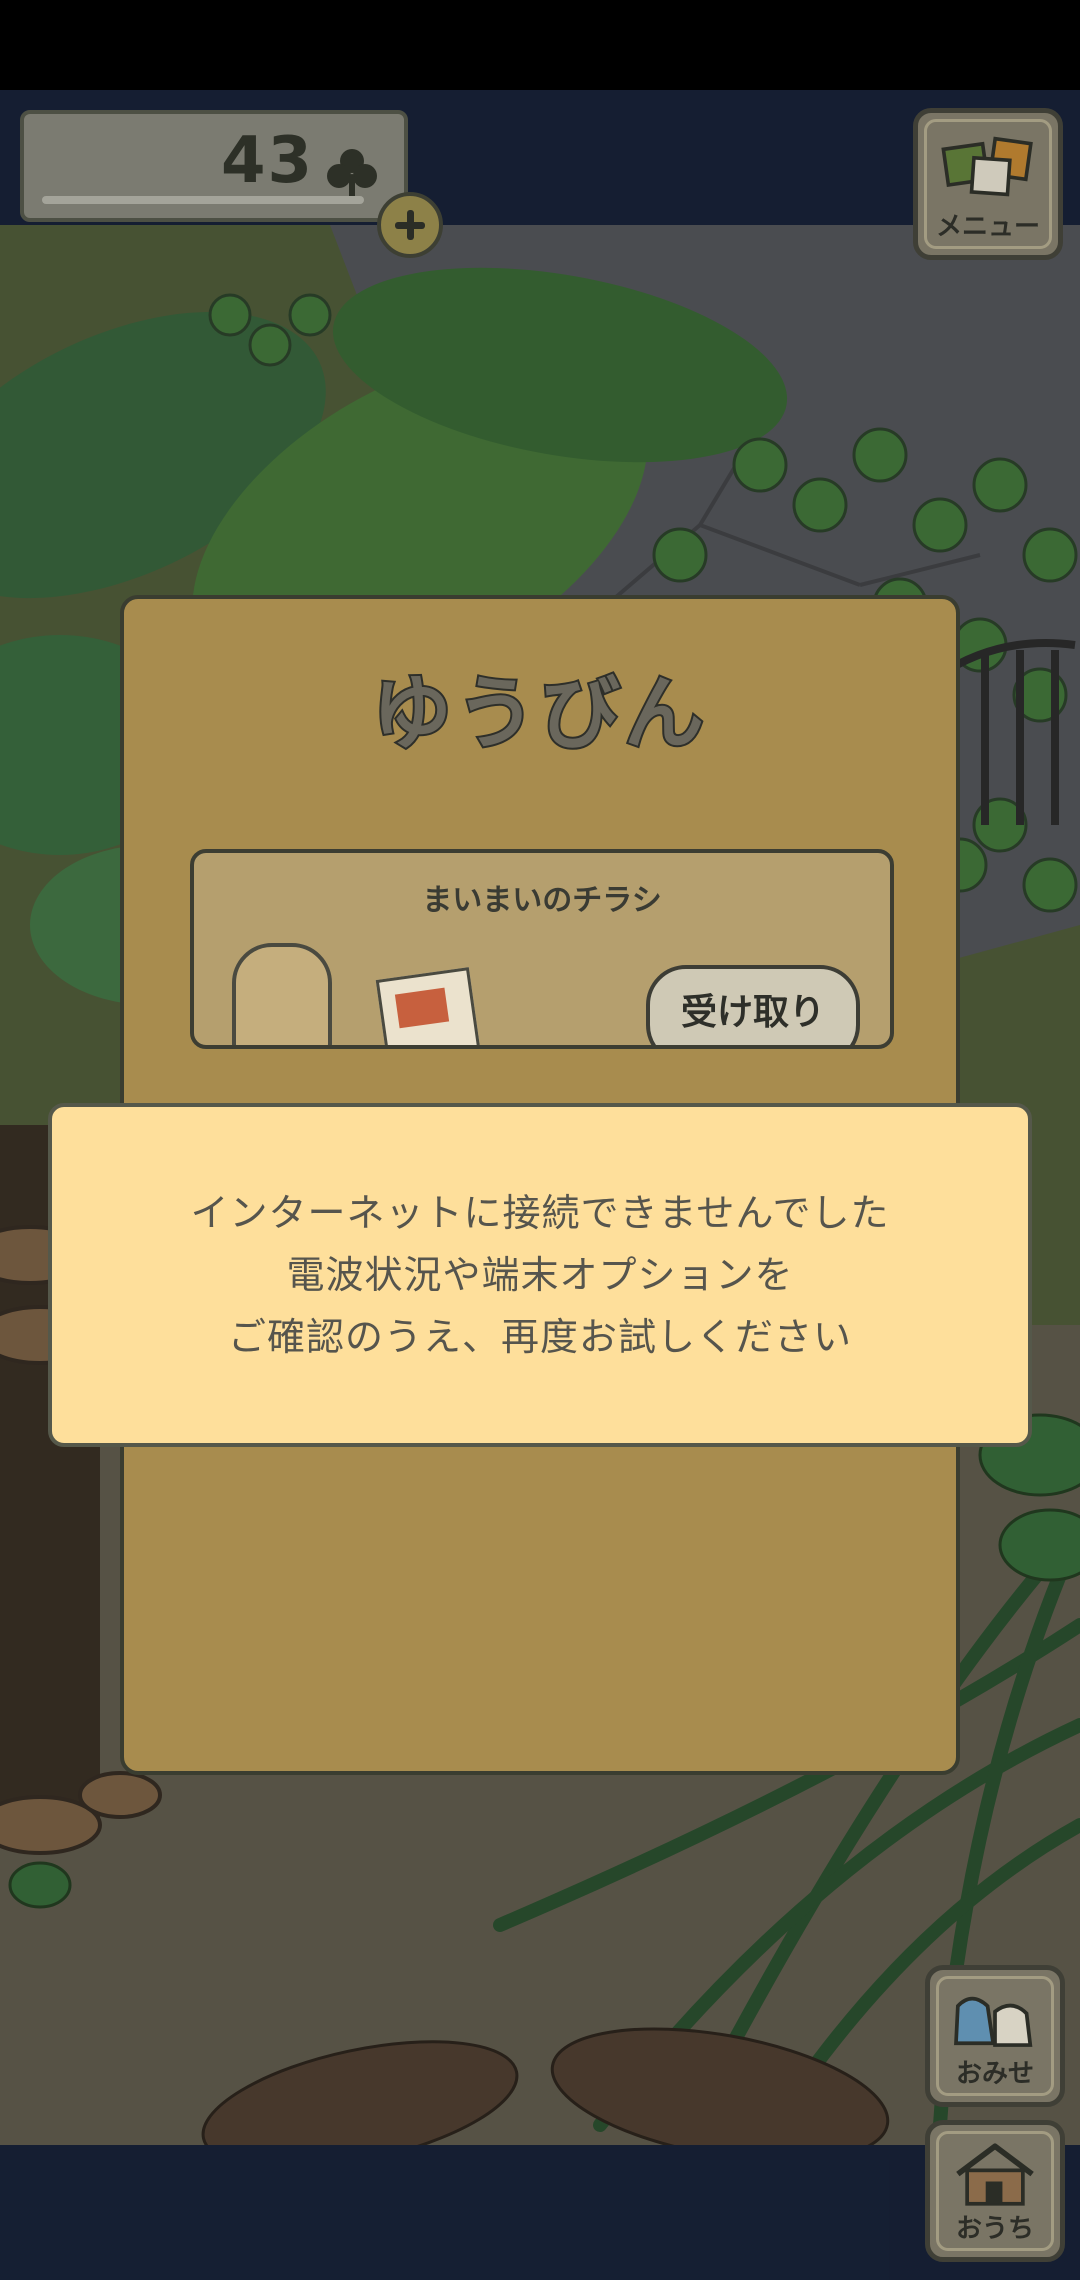  I want to click on clover-count: 43, so click(267, 161).